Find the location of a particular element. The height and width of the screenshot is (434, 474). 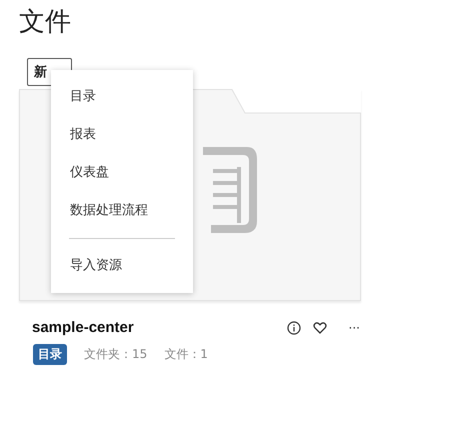

info-icon is located at coordinates (293, 327).